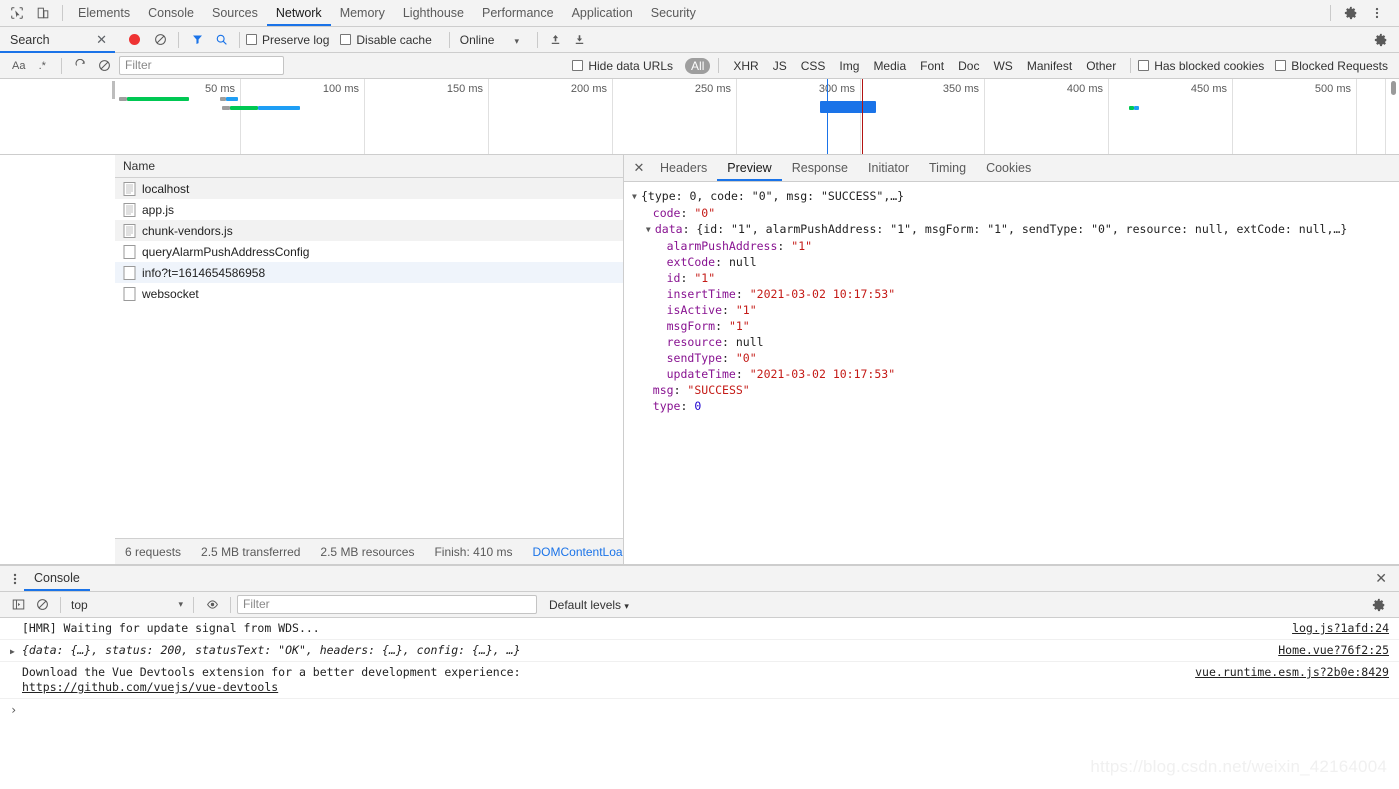 This screenshot has height=789, width=1399. I want to click on type-filter-img: Img, so click(849, 66).